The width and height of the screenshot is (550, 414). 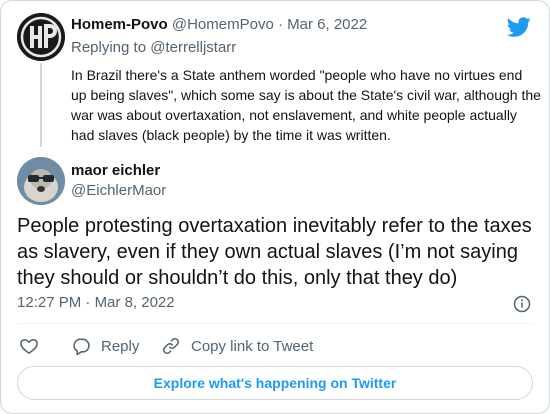 I want to click on author-name: maor eichler, so click(x=115, y=171).